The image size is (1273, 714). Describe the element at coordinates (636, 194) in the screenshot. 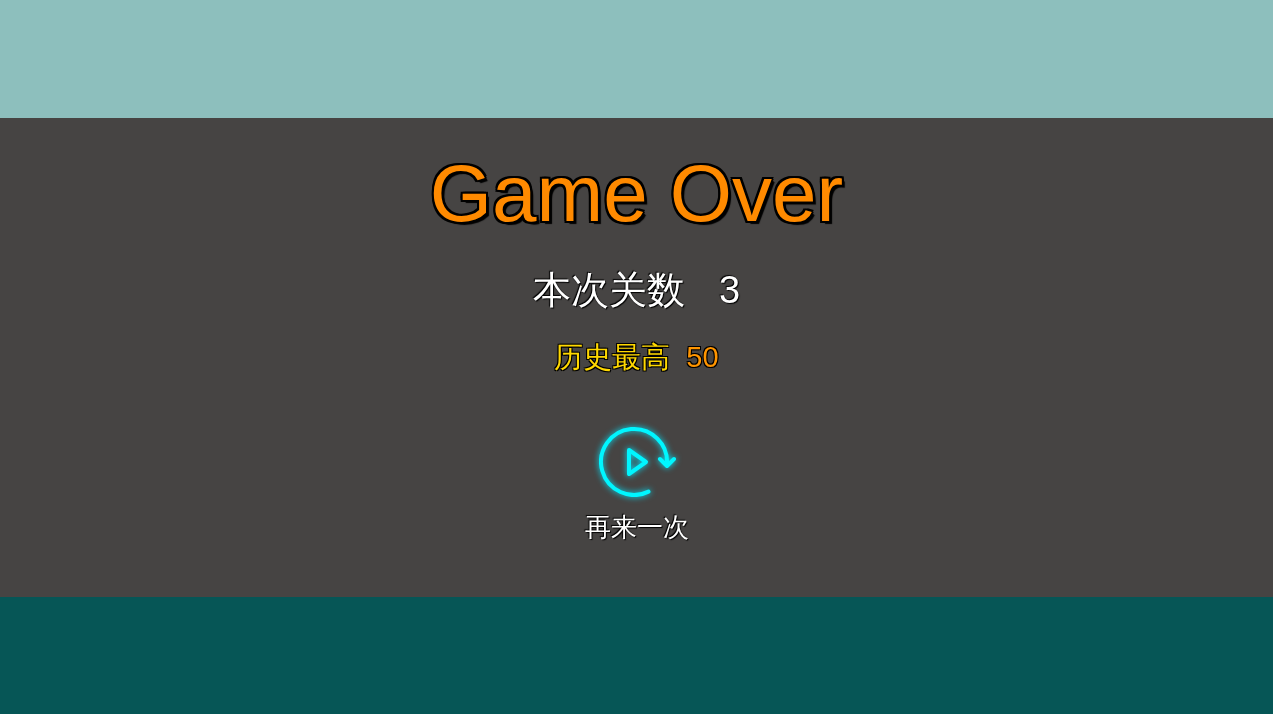

I see `game-over-title: Game Over` at that location.